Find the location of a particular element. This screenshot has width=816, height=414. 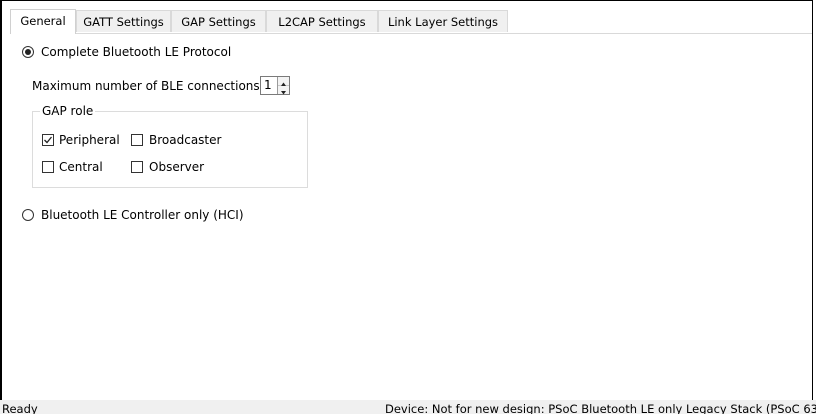

max-connections-value: 1 is located at coordinates (268, 85).